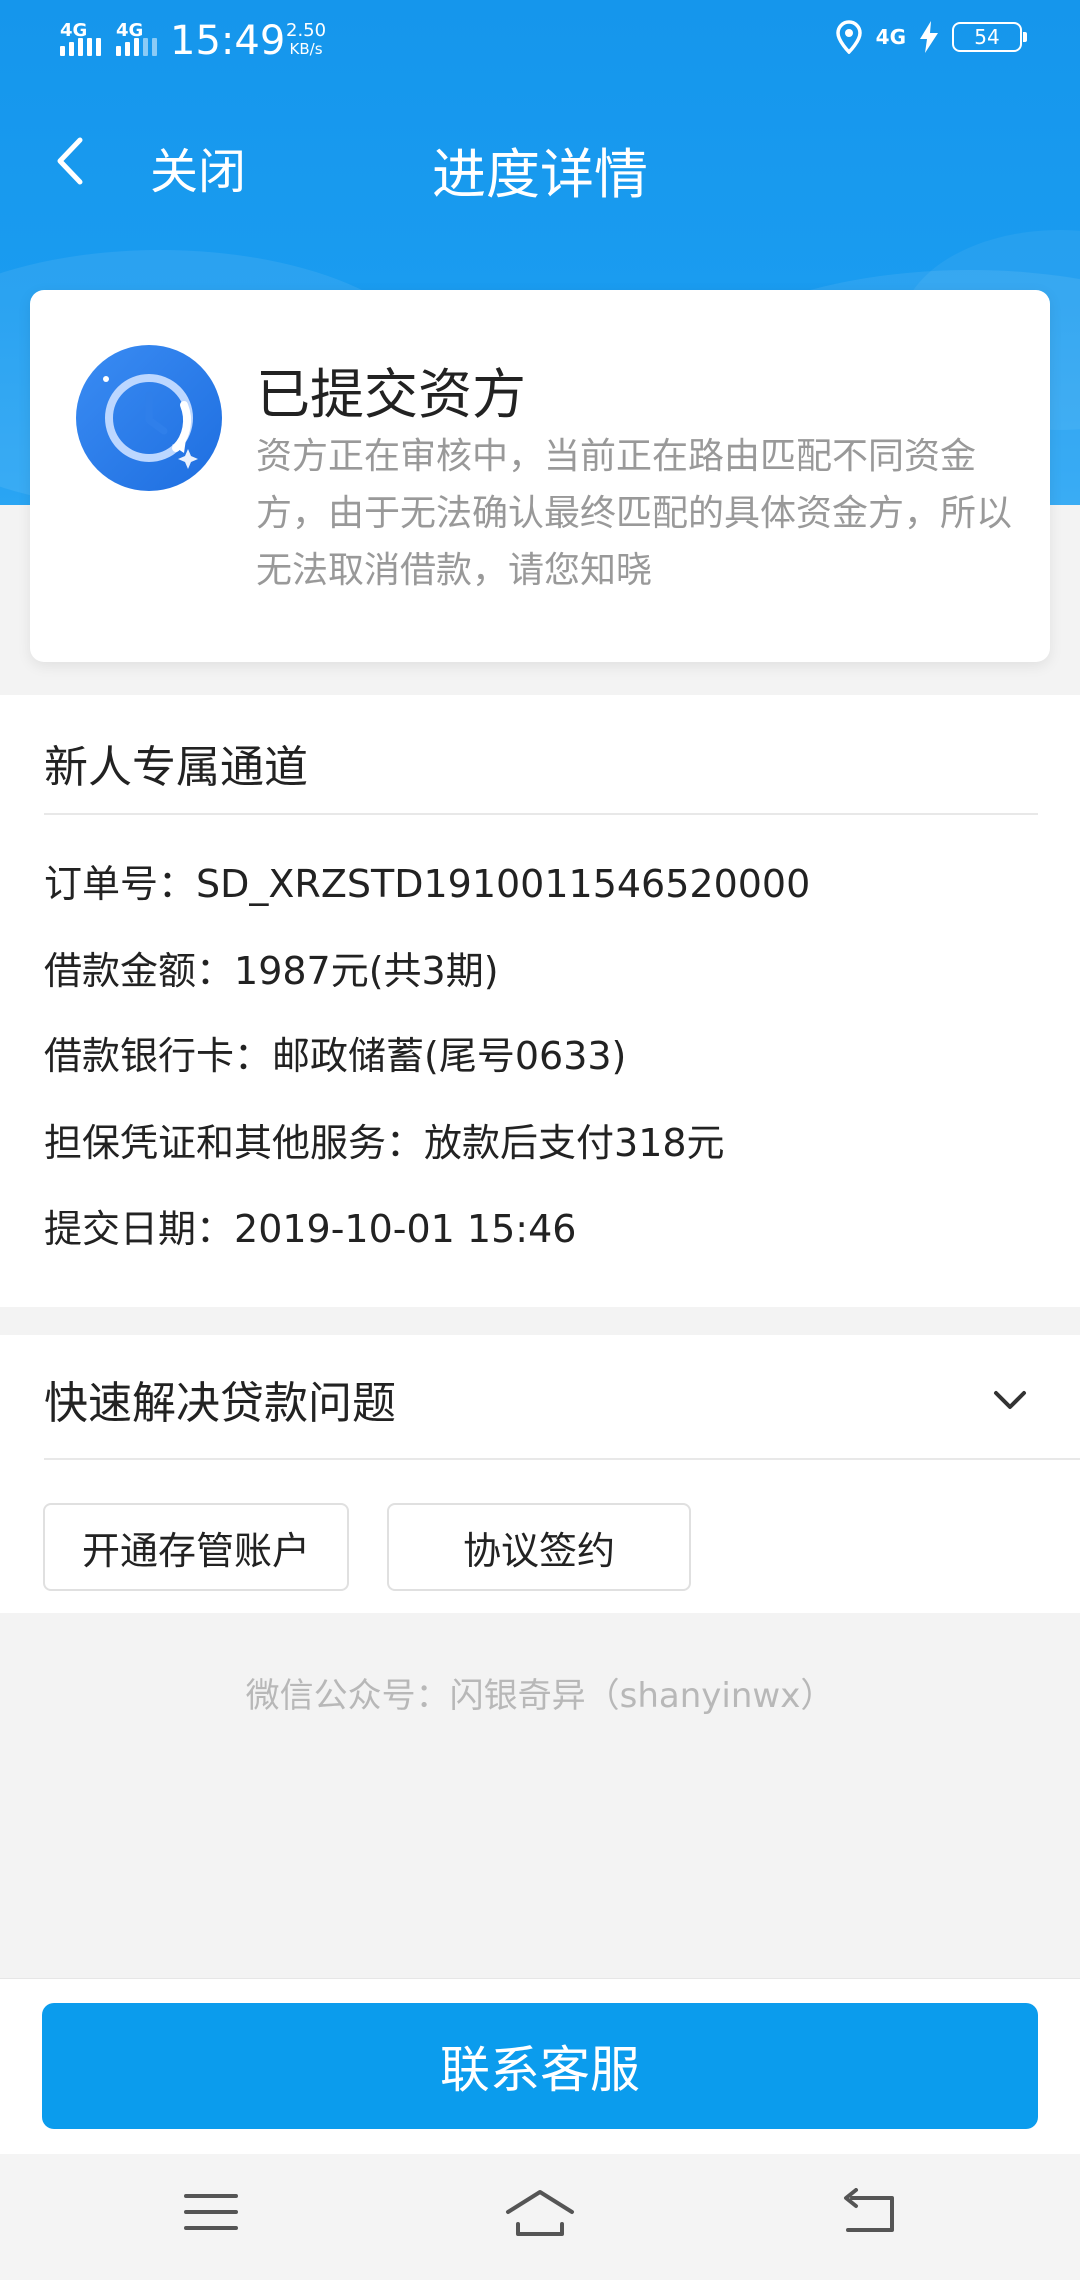  Describe the element at coordinates (139, 1229) in the screenshot. I see `row-label: 提交日期：` at that location.